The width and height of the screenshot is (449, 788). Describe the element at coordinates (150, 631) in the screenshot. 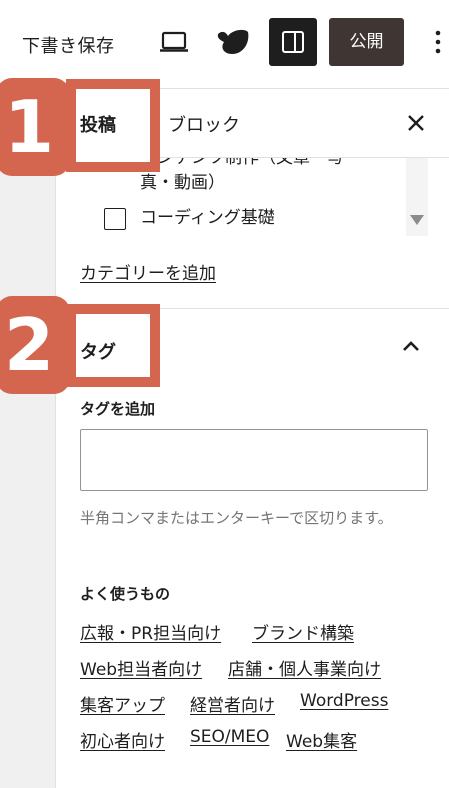

I see `frequent-tag-link: 広報・PR担当向け` at that location.